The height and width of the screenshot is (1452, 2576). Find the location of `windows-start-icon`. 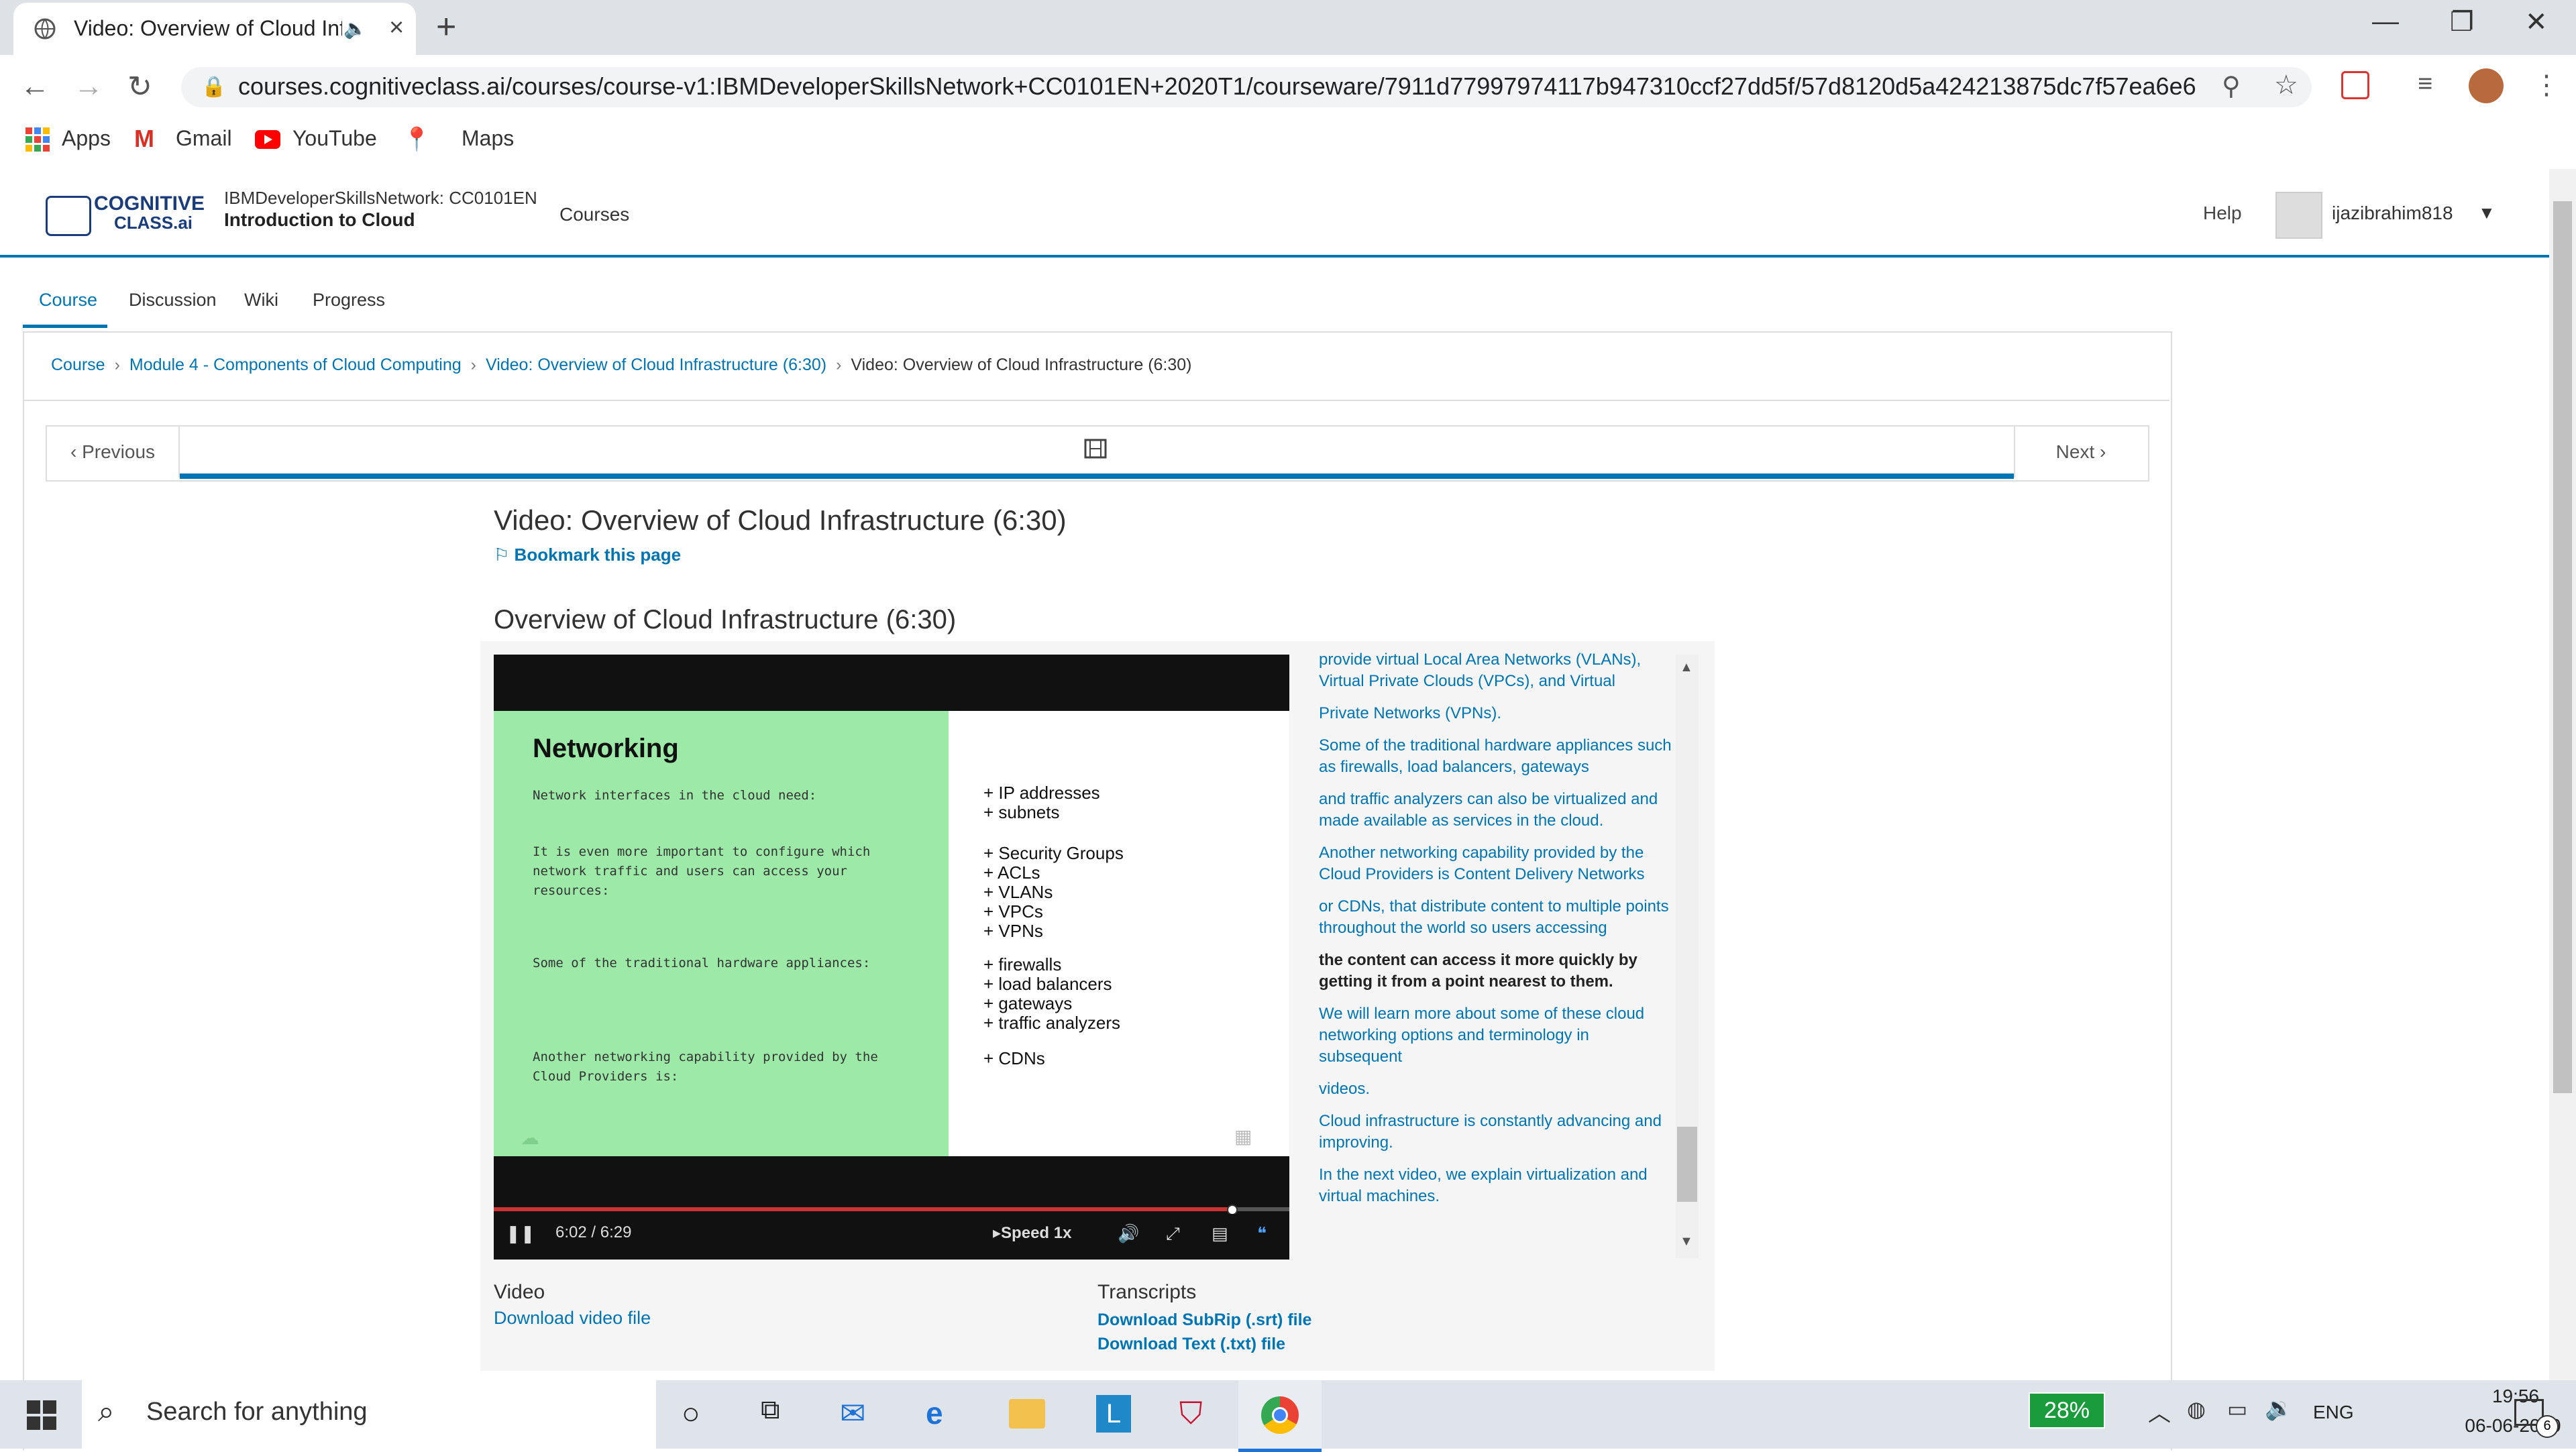

windows-start-icon is located at coordinates (41, 1415).